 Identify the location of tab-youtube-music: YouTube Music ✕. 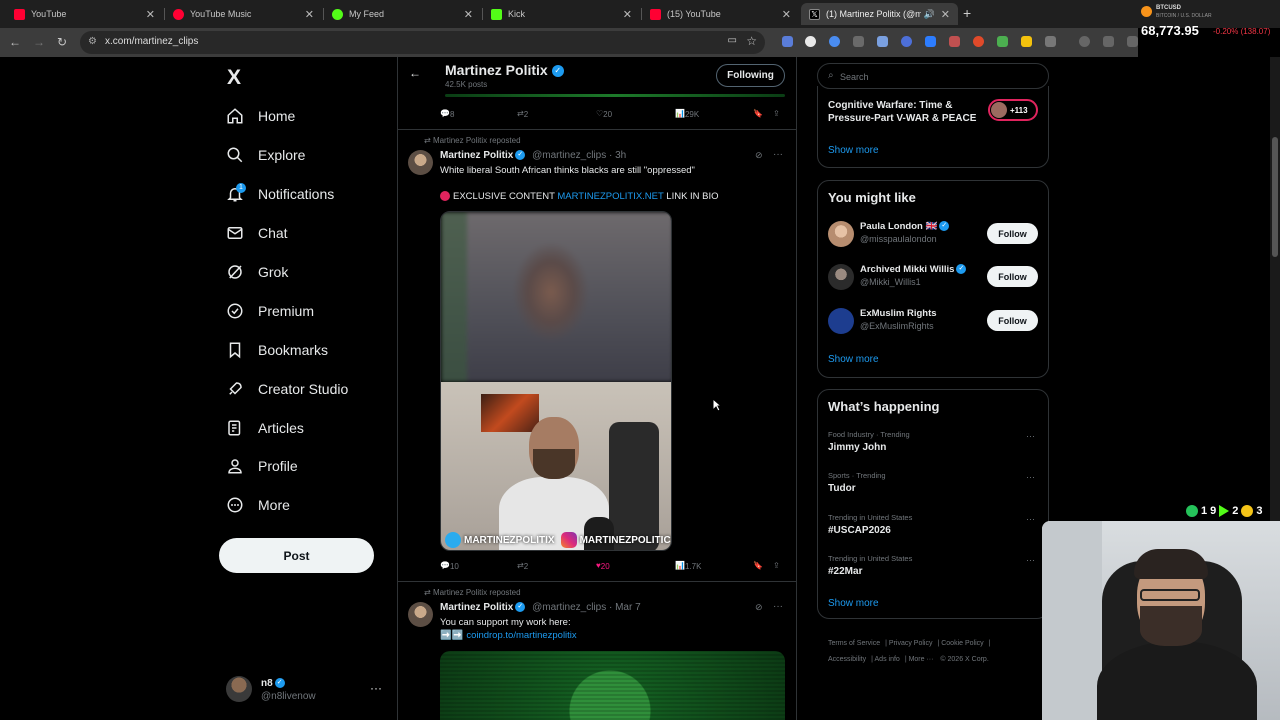
(243, 14).